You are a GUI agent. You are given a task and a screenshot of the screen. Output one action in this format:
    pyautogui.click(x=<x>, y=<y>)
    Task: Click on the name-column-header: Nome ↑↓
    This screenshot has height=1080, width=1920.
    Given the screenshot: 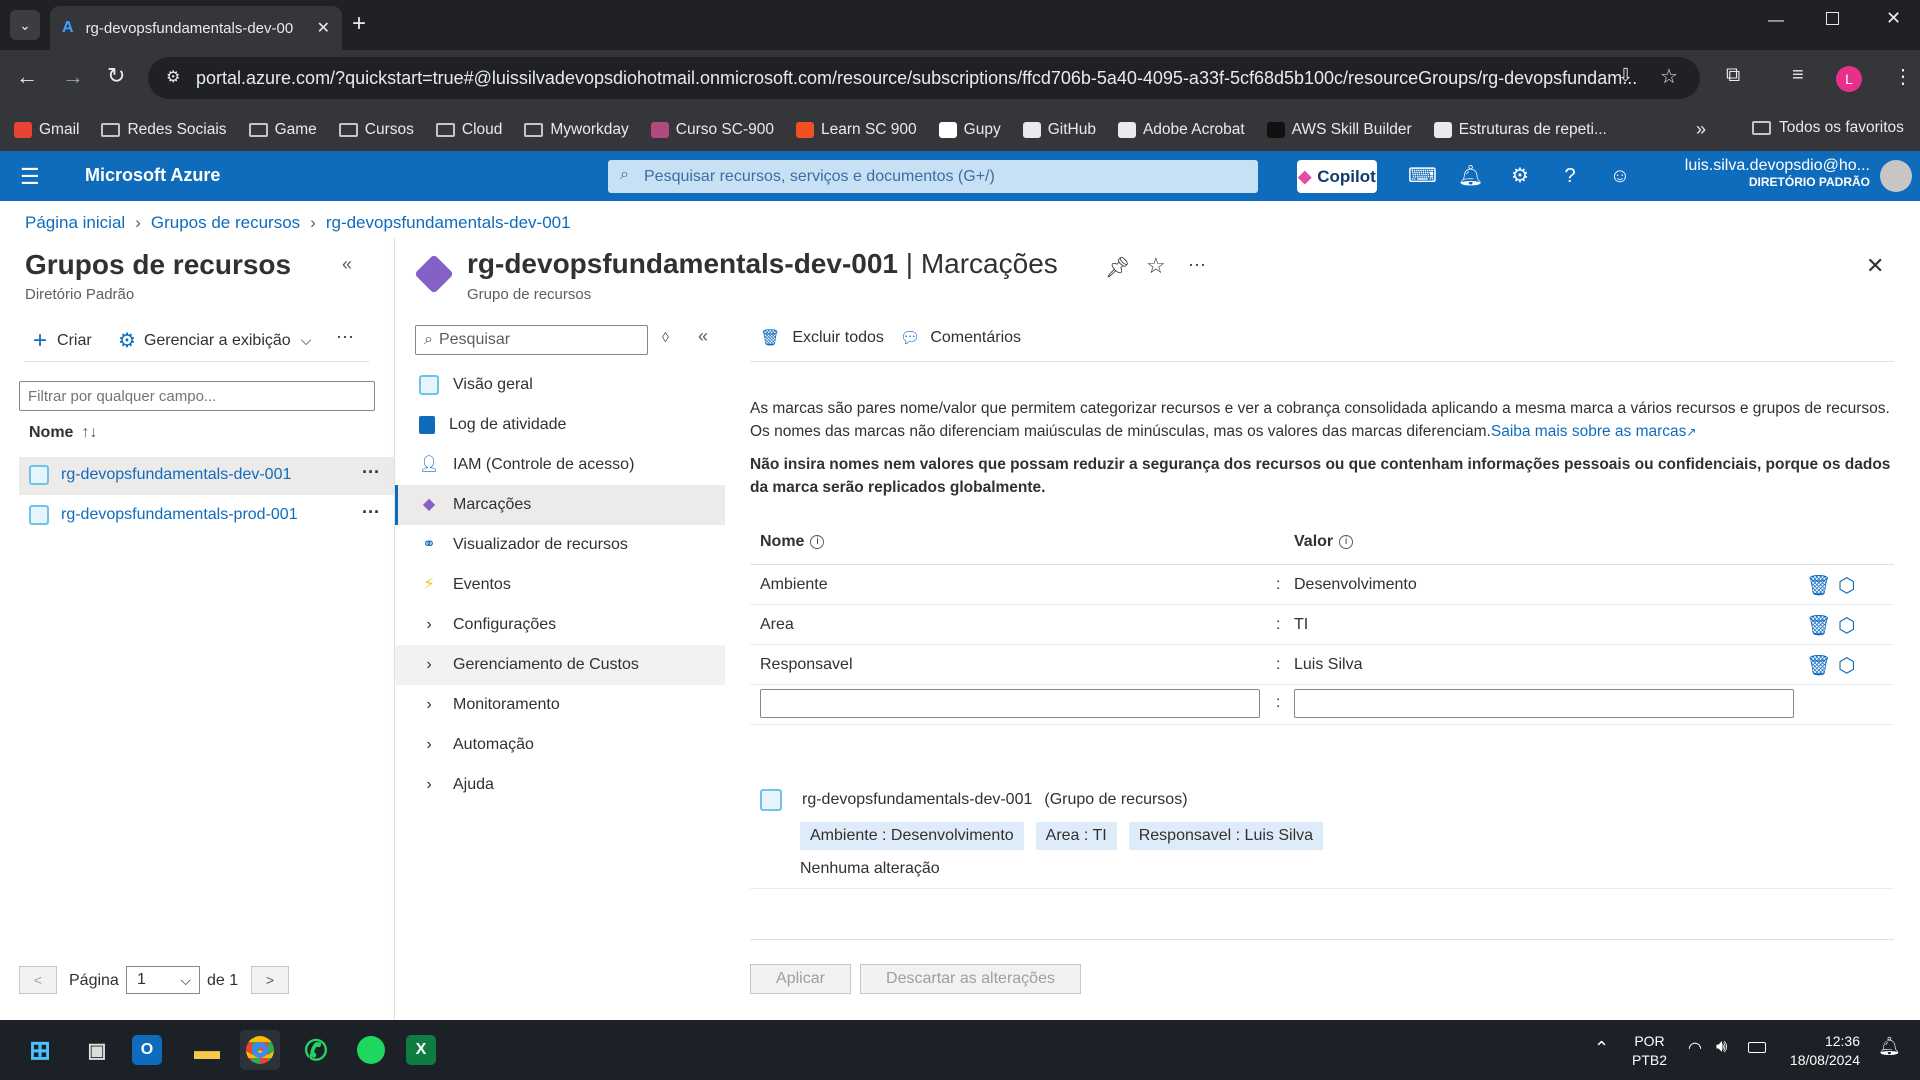 What is the action you would take?
    pyautogui.click(x=63, y=433)
    